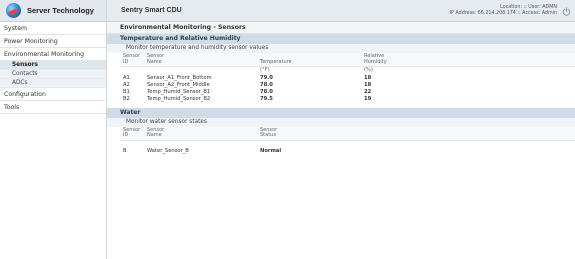 The image size is (575, 259). Describe the element at coordinates (566, 11) in the screenshot. I see `power-icon` at that location.